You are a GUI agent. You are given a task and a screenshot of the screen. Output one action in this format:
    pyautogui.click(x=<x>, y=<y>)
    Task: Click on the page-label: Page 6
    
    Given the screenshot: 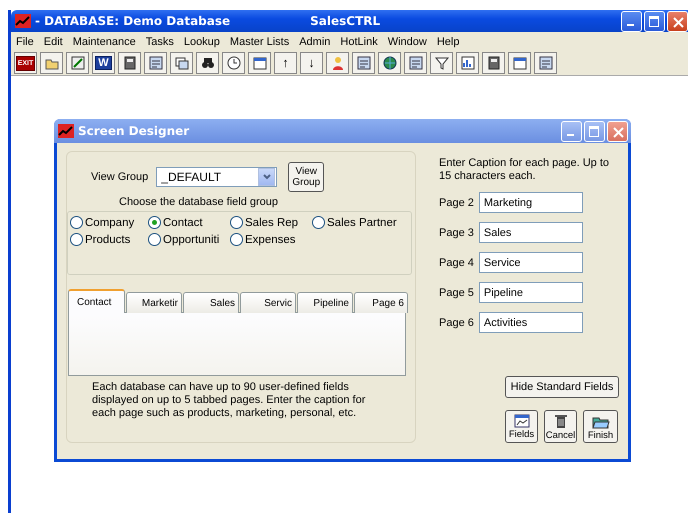 What is the action you would take?
    pyautogui.click(x=456, y=322)
    